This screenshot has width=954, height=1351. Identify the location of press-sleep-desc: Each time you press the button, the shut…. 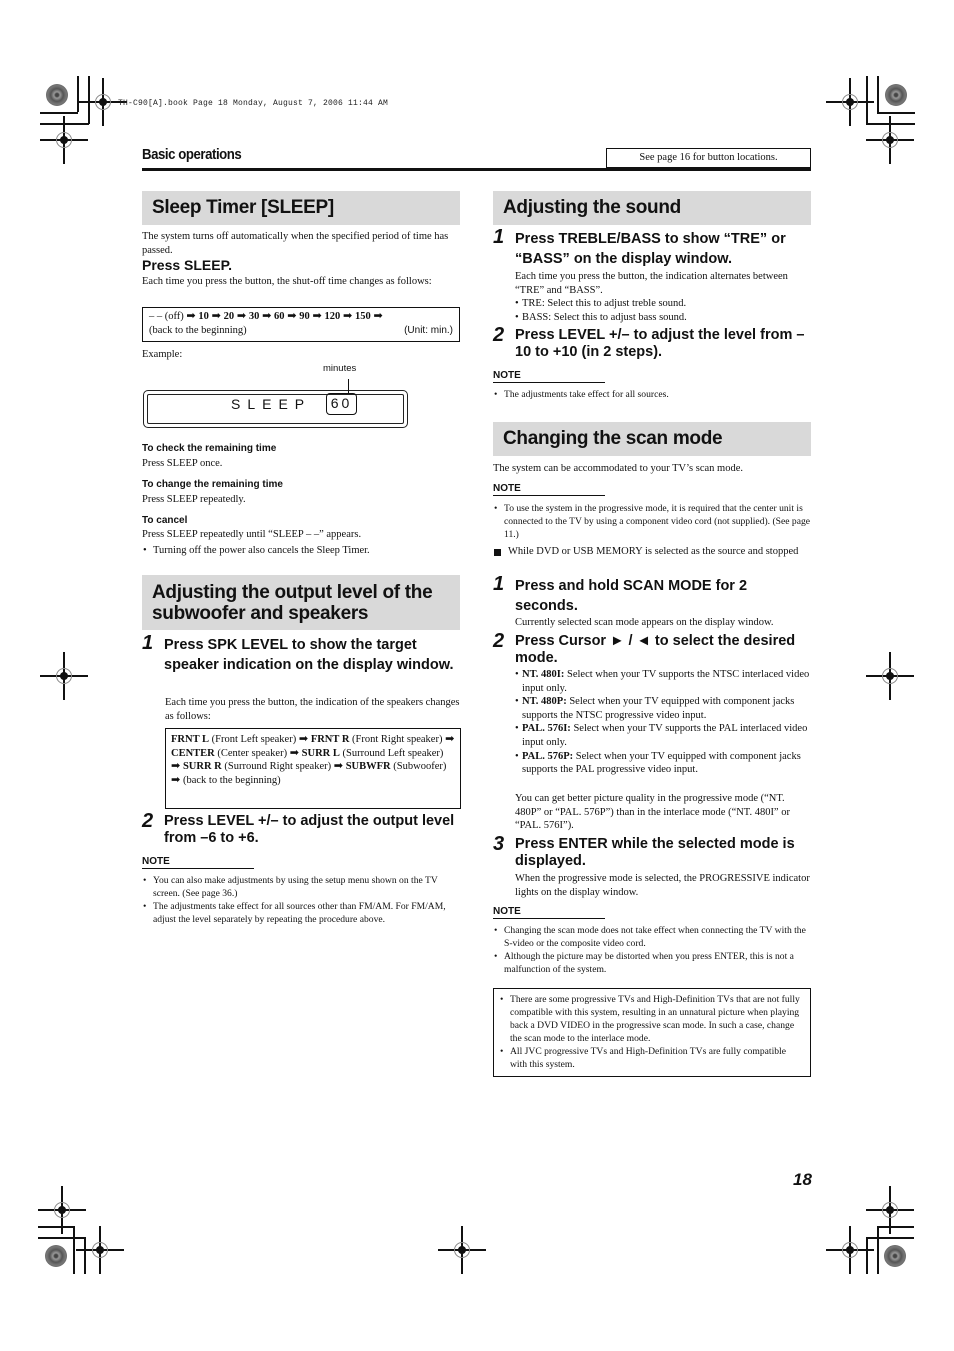
(287, 281).